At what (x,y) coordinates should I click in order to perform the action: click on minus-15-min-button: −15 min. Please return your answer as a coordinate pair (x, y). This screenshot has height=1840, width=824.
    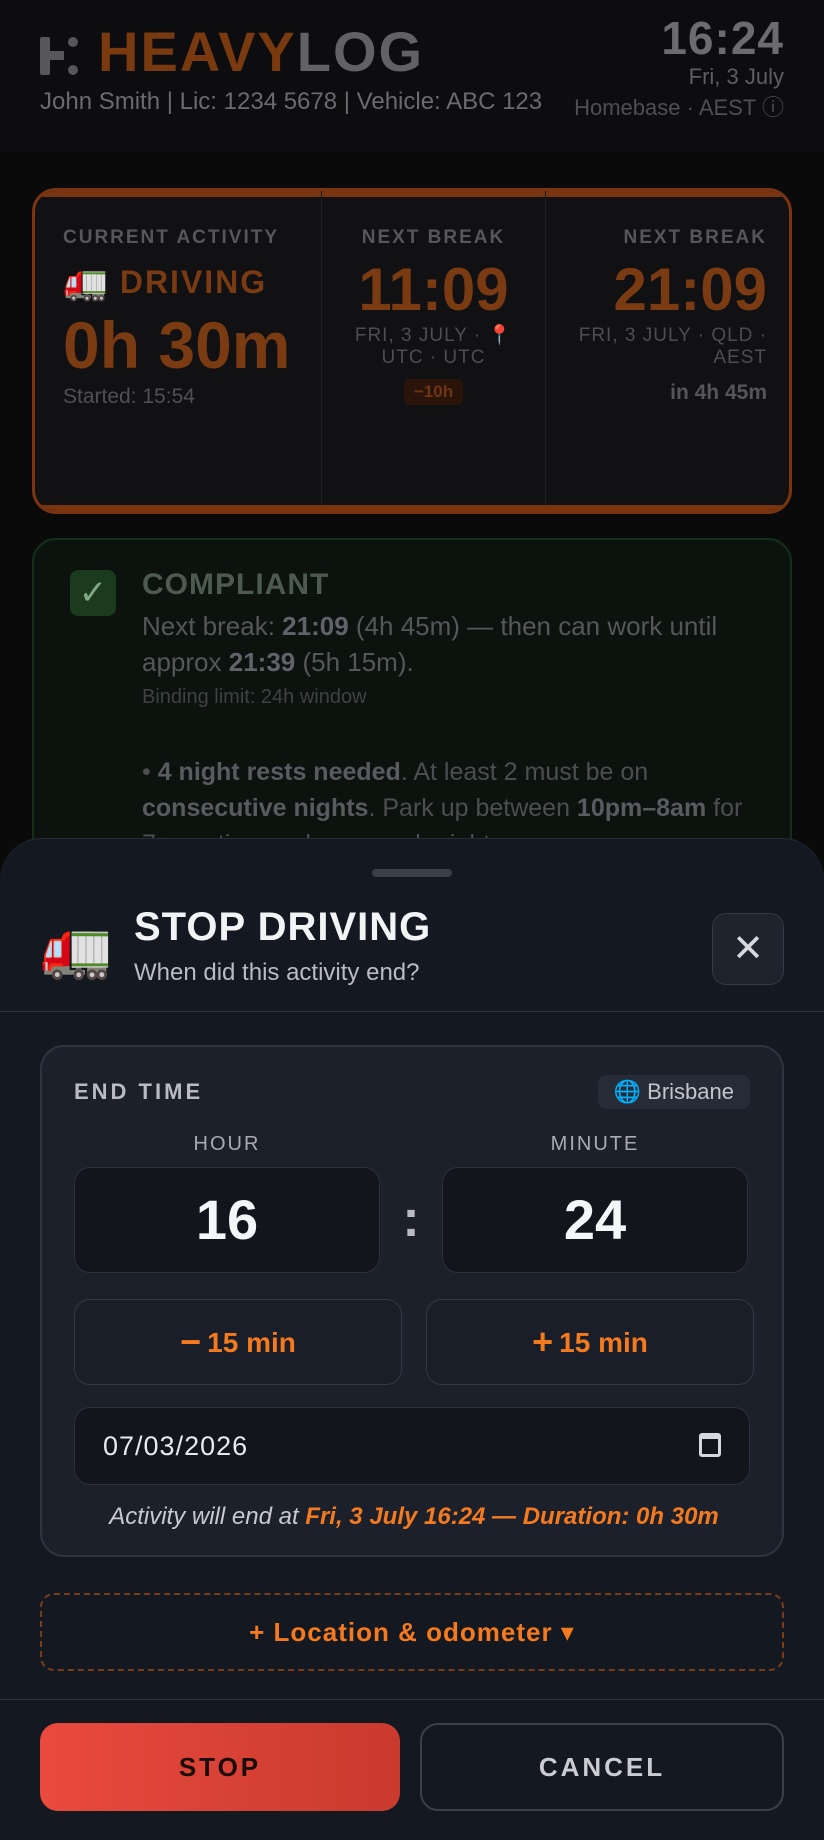
    Looking at the image, I should click on (238, 1342).